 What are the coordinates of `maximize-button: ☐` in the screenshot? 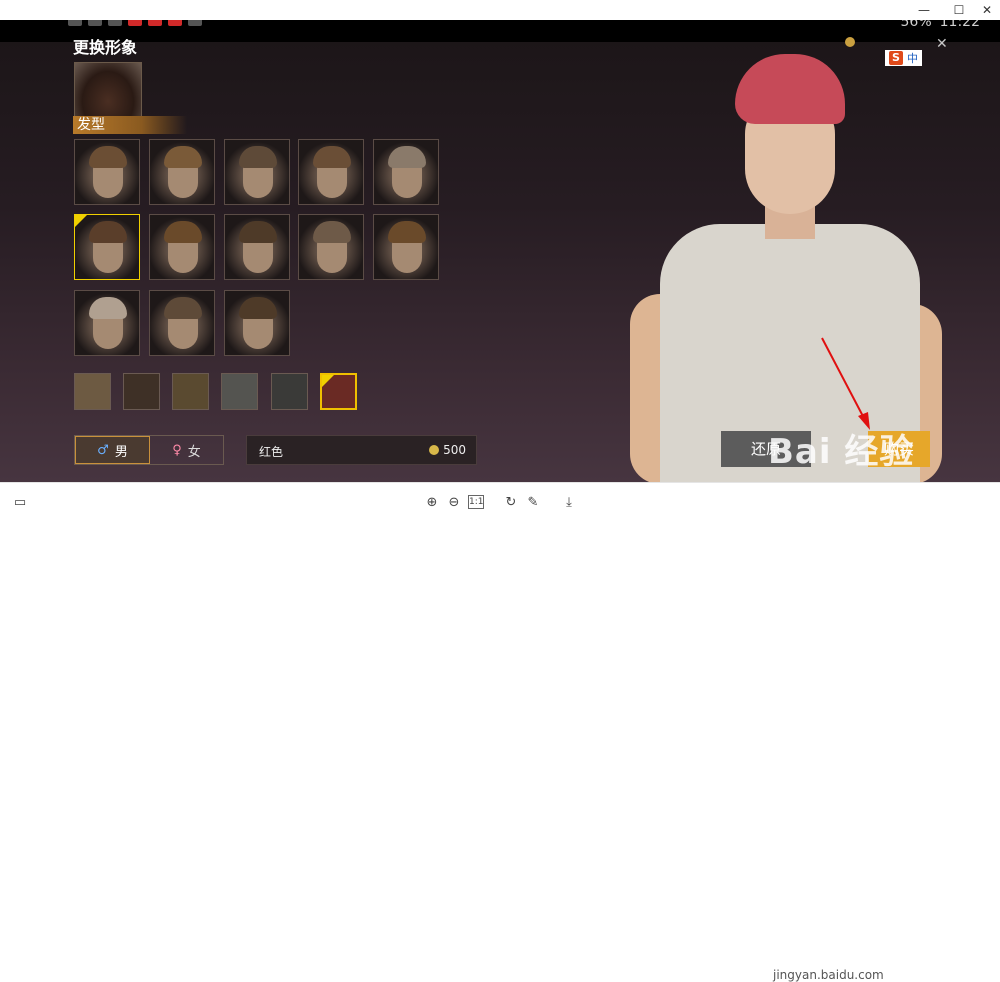 It's located at (959, 10).